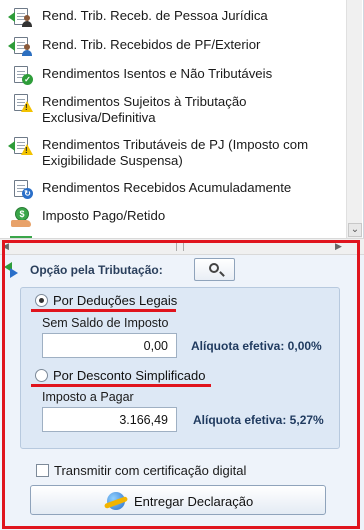 Image resolution: width=364 pixels, height=530 pixels. I want to click on scroll-right-arrow-icon: ▶, so click(340, 246).